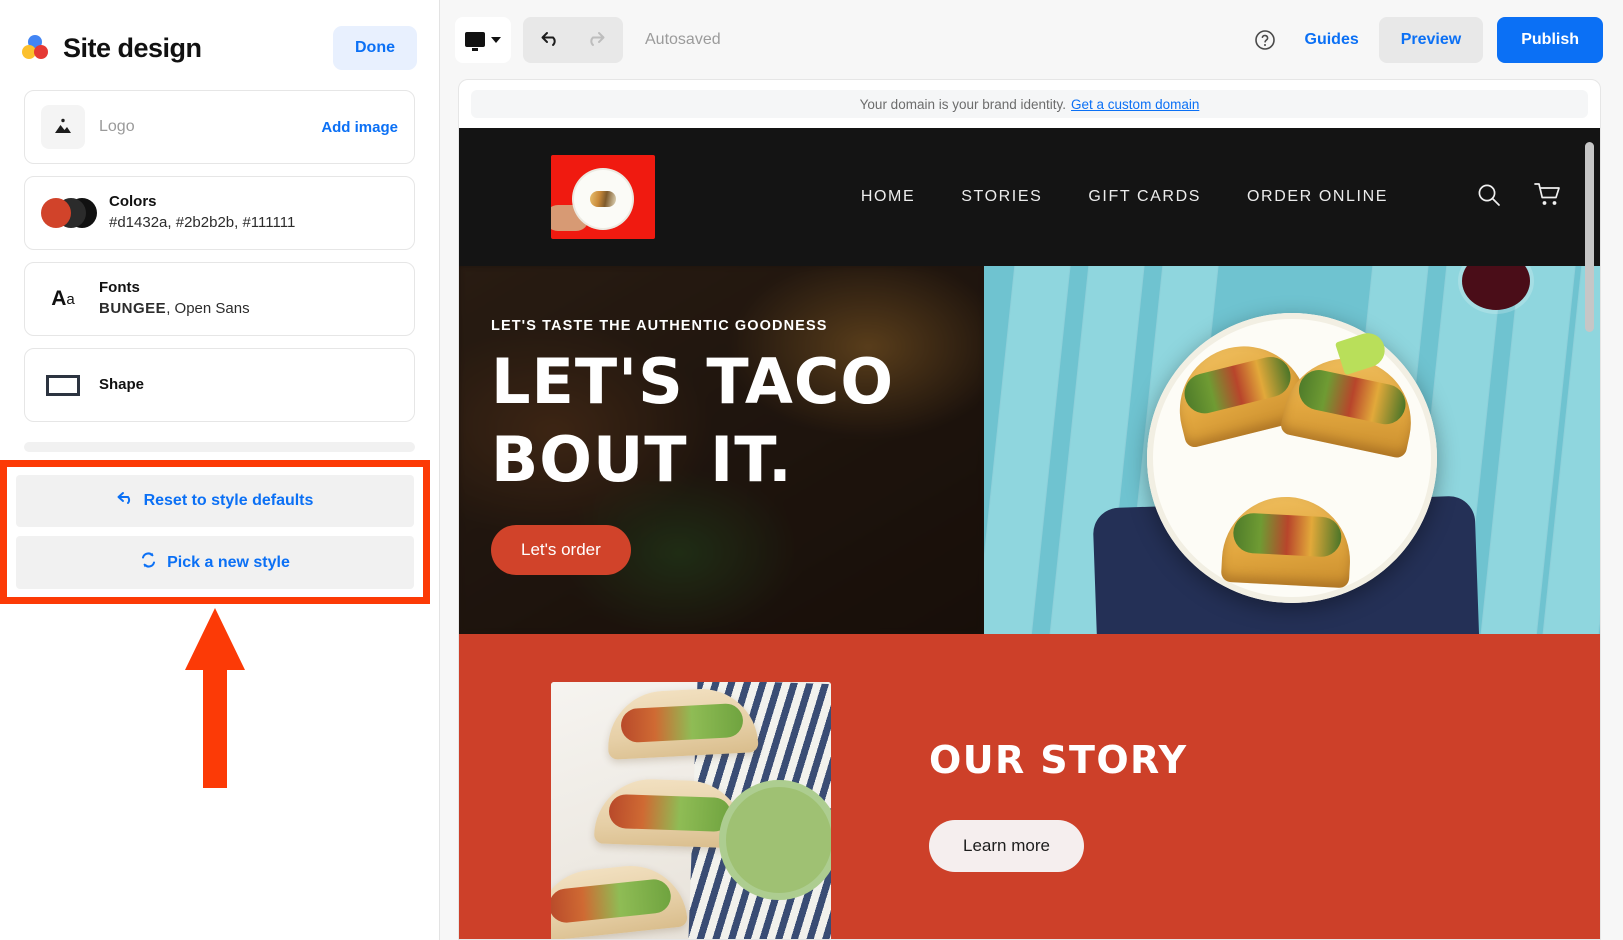  Describe the element at coordinates (888, 197) in the screenshot. I see `site-nav-link-home: HOME` at that location.